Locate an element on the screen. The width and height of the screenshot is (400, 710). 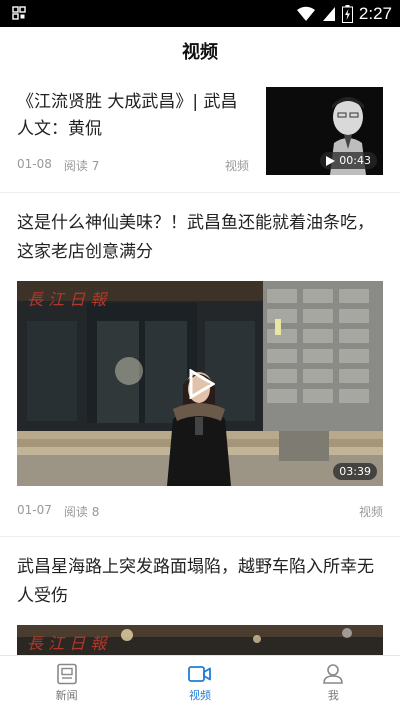
bottom-tab-bar: 新闻 视频 我 is located at coordinates (200, 682).